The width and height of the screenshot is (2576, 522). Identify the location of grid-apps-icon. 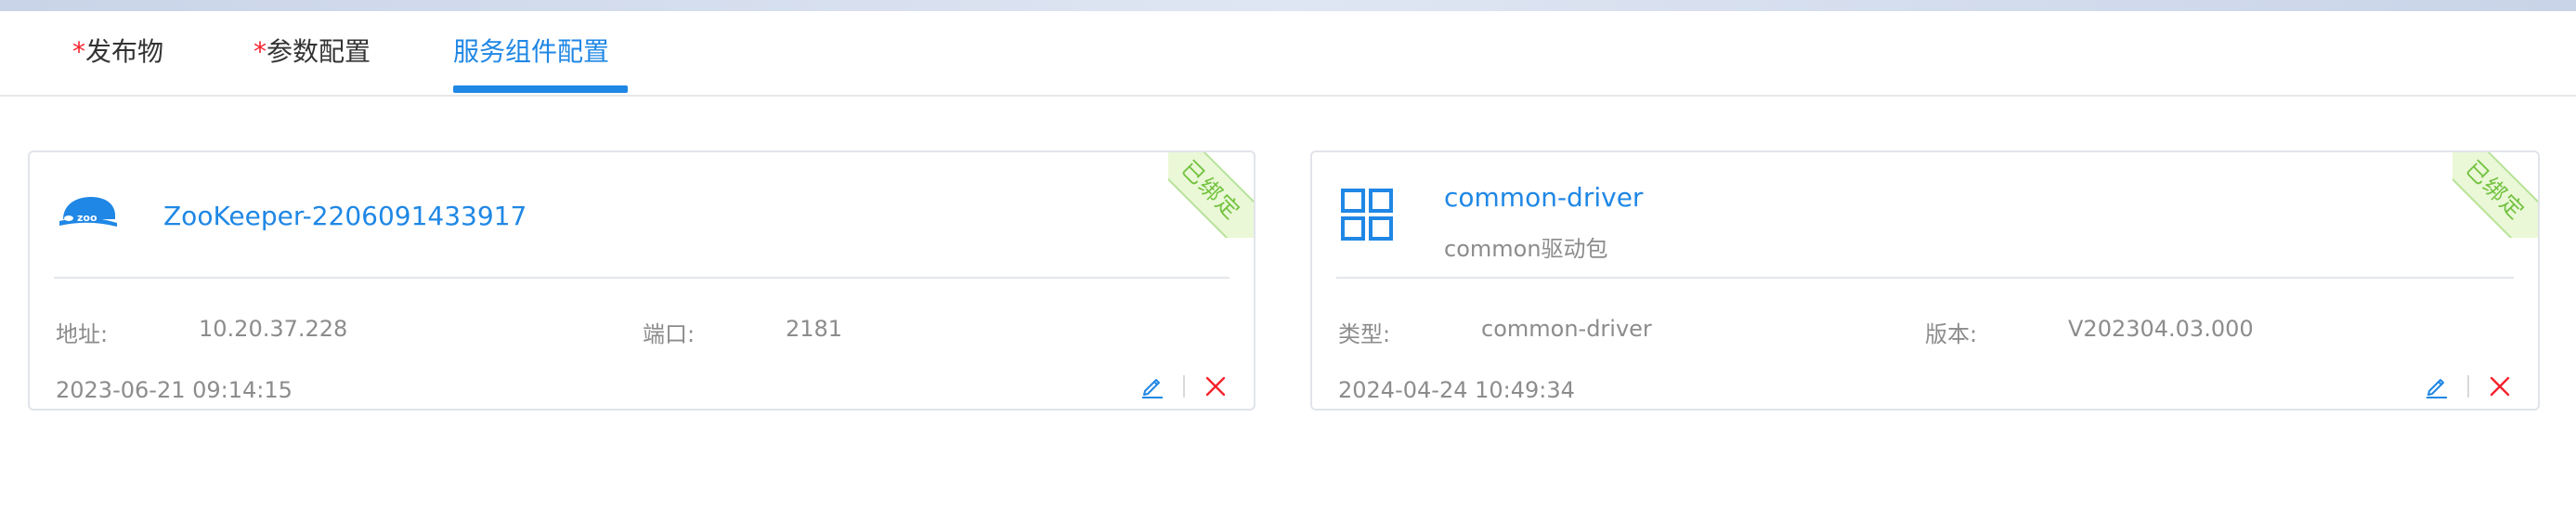
(1367, 215).